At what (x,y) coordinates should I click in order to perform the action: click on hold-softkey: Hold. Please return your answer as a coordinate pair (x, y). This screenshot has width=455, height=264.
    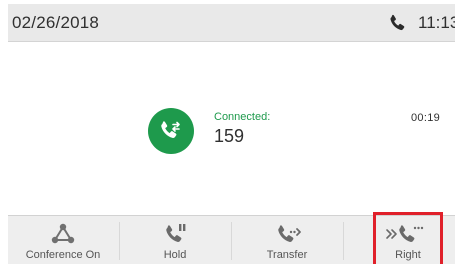
    Looking at the image, I should click on (175, 240).